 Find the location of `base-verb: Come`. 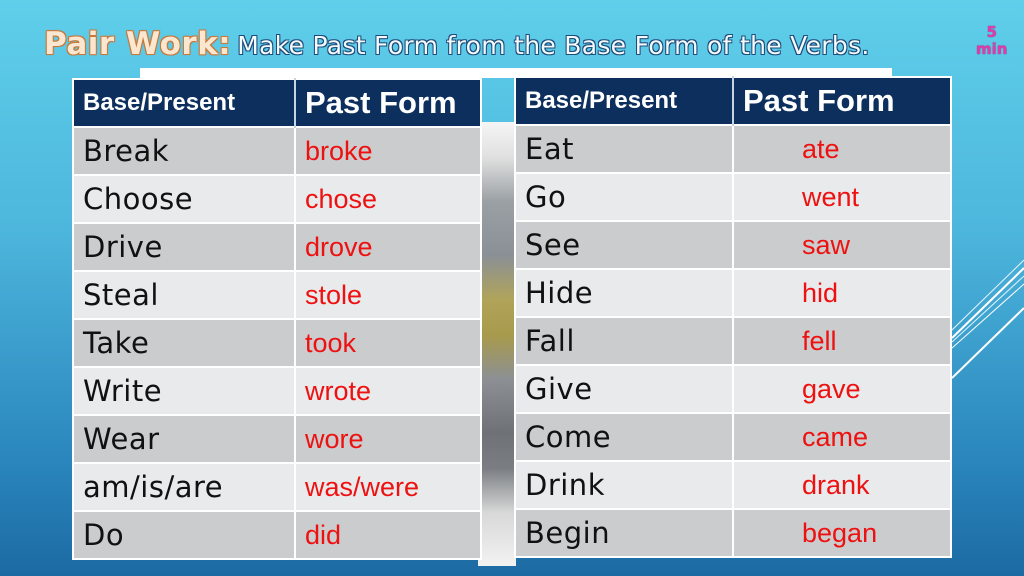

base-verb: Come is located at coordinates (624, 436).